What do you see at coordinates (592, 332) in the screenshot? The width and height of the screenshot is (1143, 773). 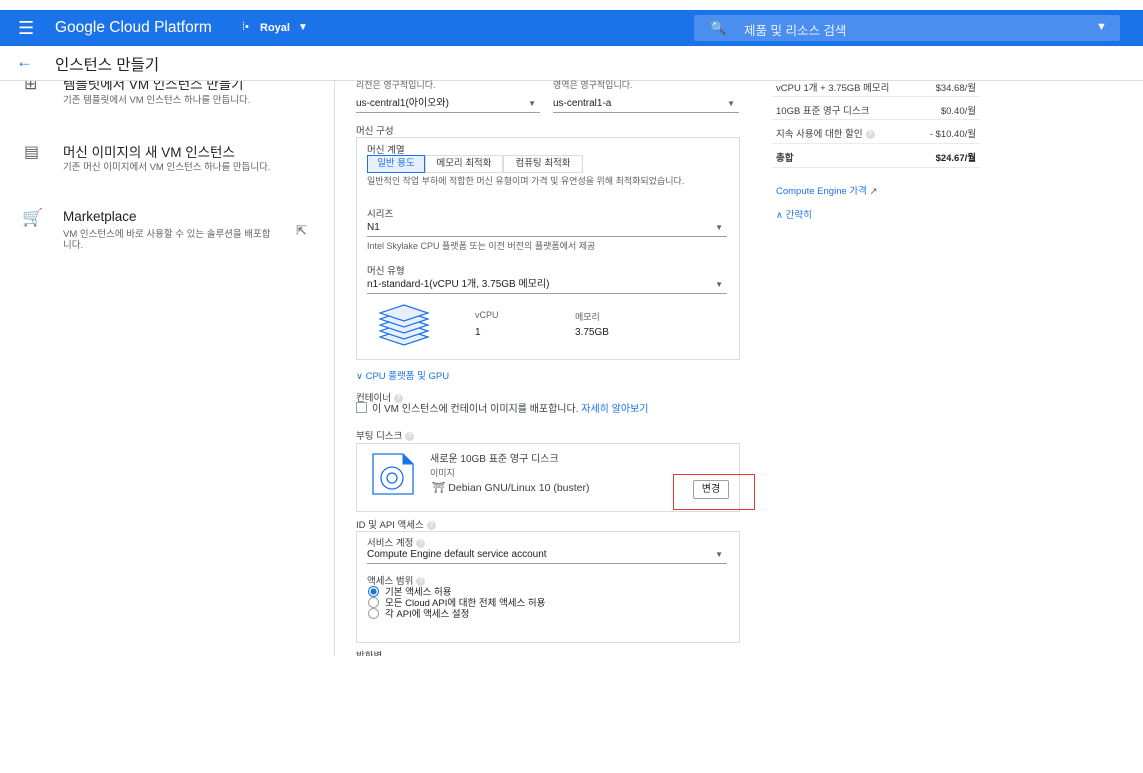 I see `memory-value: 3.75GB` at bounding box center [592, 332].